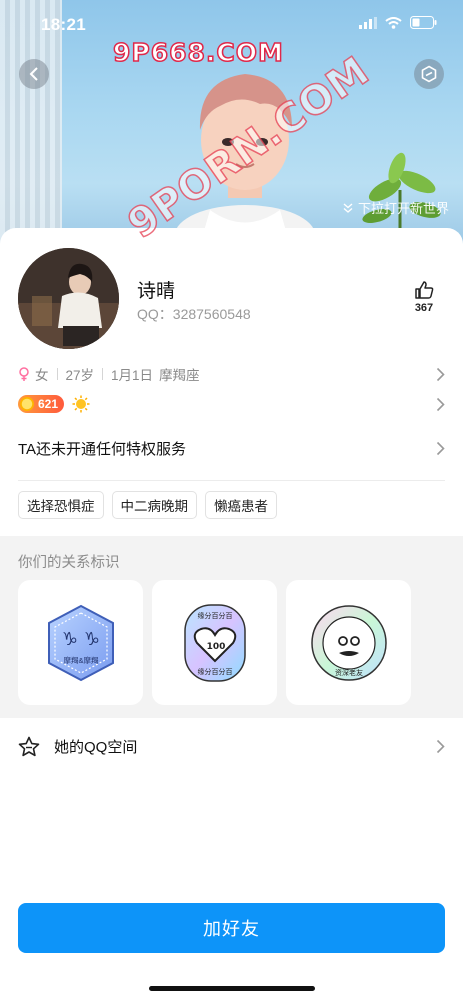  I want to click on signal-icon, so click(368, 22).